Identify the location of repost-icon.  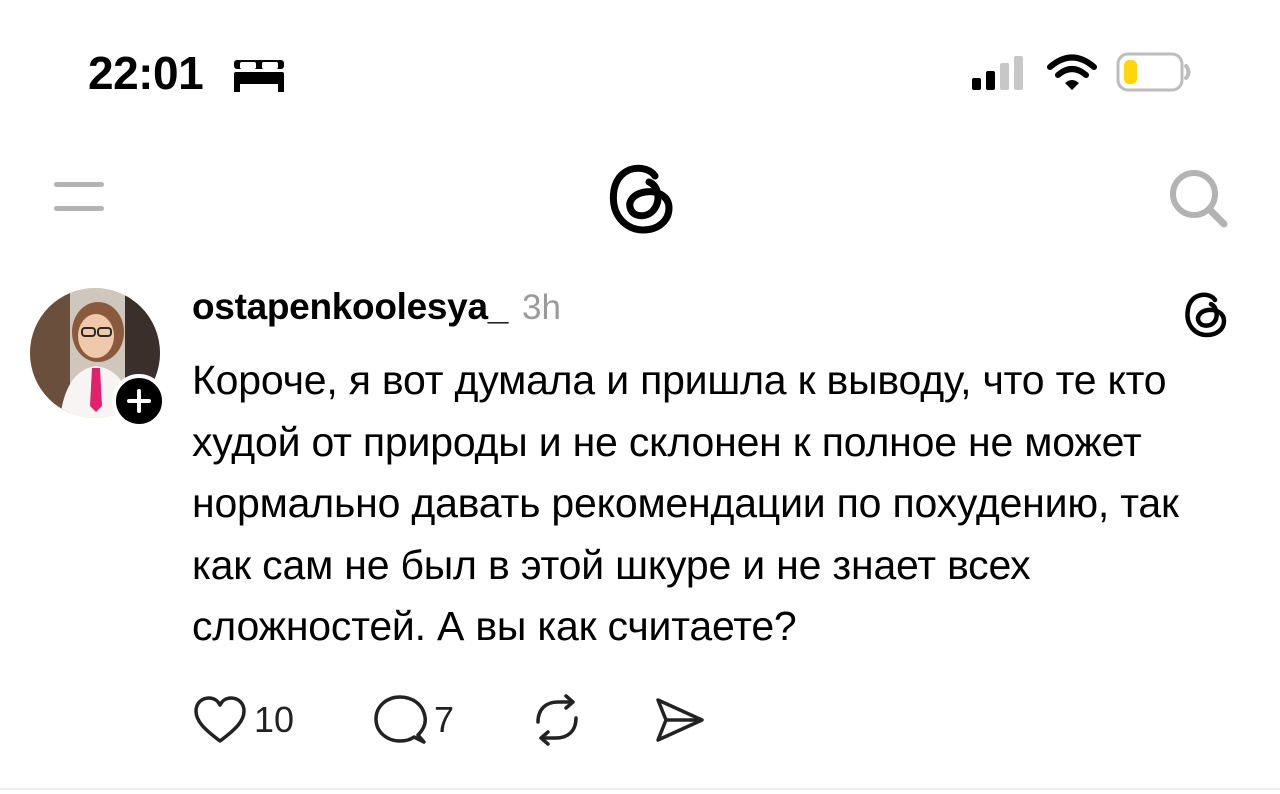
(557, 720).